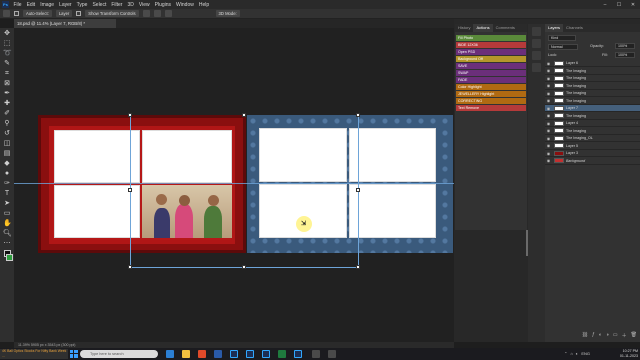 The image size is (640, 360). What do you see at coordinates (536, 67) in the screenshot?
I see `swatches-icon` at bounding box center [536, 67].